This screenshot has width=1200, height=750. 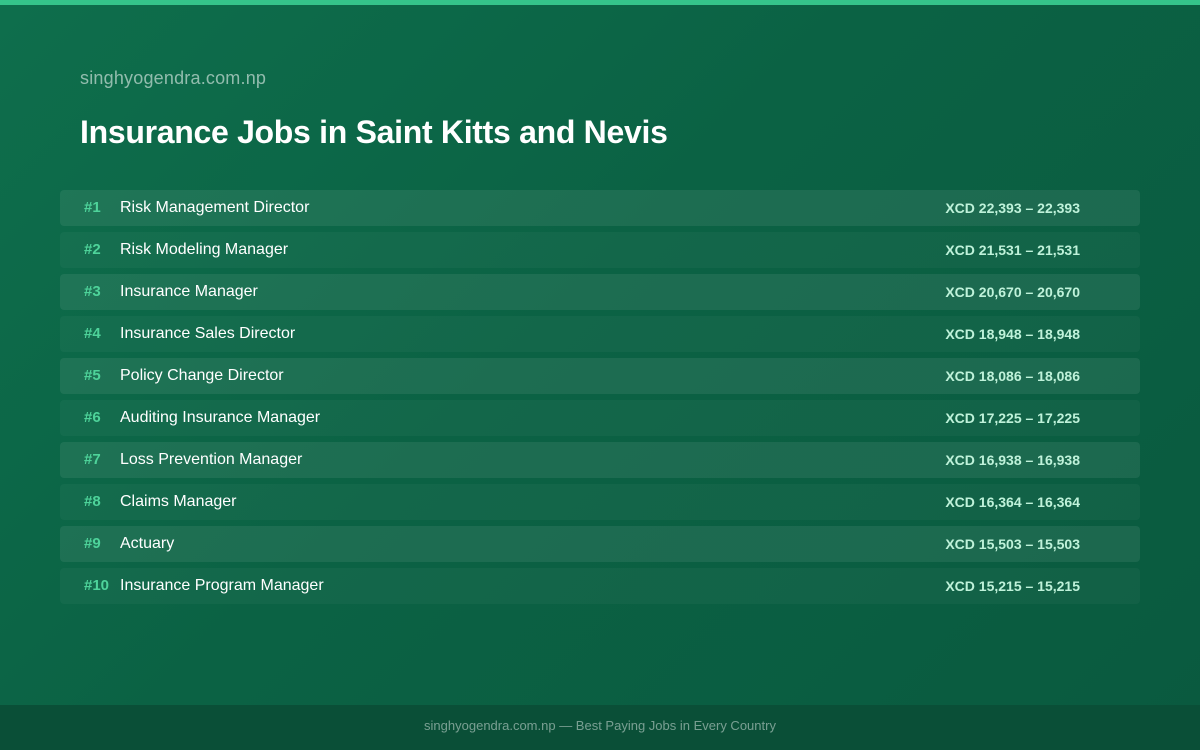 What do you see at coordinates (374, 132) in the screenshot?
I see `page-title: Insurance Jobs in Saint Kitts and Nevis` at bounding box center [374, 132].